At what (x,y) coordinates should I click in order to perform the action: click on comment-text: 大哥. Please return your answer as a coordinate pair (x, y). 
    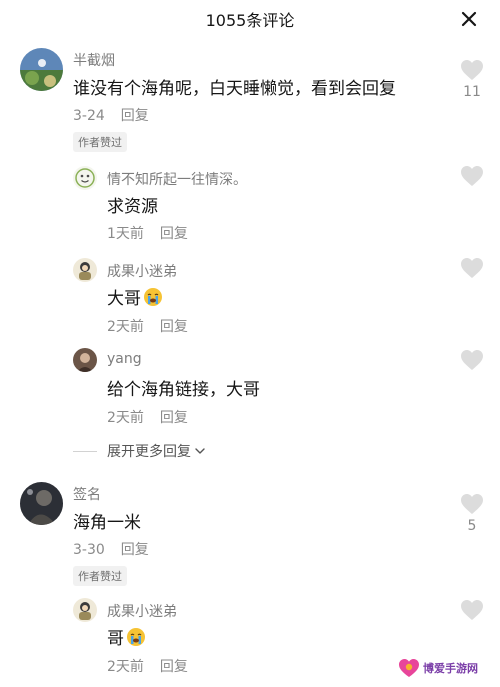
    Looking at the image, I should click on (135, 296).